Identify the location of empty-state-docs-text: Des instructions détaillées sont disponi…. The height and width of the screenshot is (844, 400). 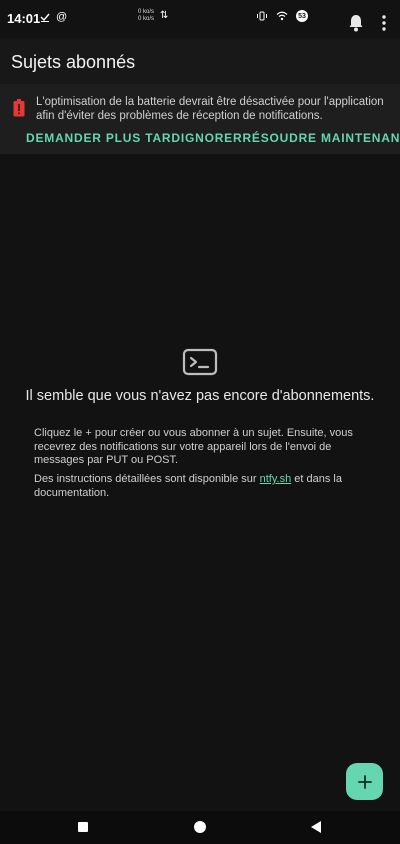
(204, 486).